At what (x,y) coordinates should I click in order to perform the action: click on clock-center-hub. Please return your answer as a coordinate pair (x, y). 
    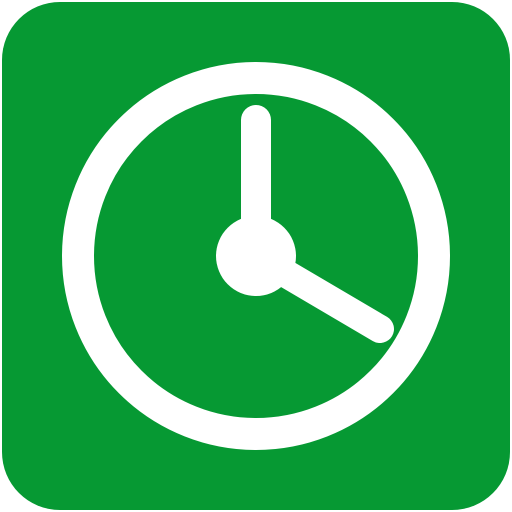
    Looking at the image, I should click on (256, 256).